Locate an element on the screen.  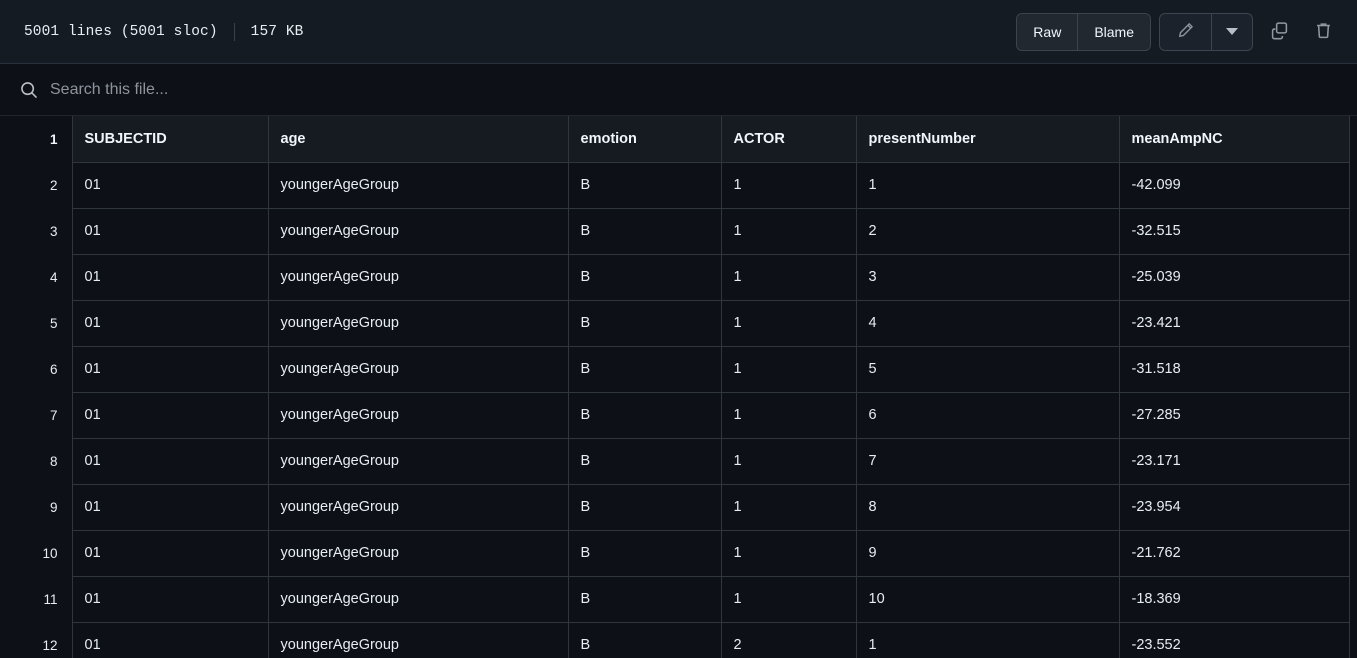
meta-divider is located at coordinates (234, 31).